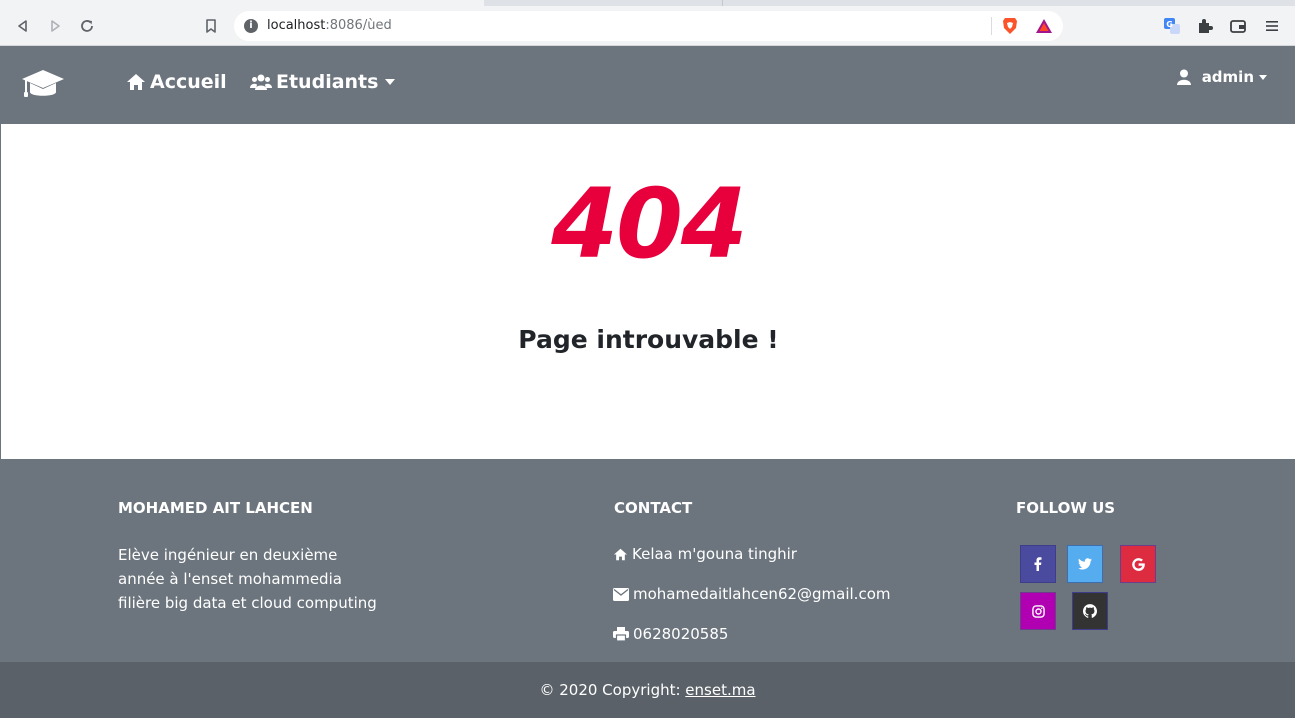  I want to click on contact-email: mohamedaitlahcen62@gmail.com, so click(752, 594).